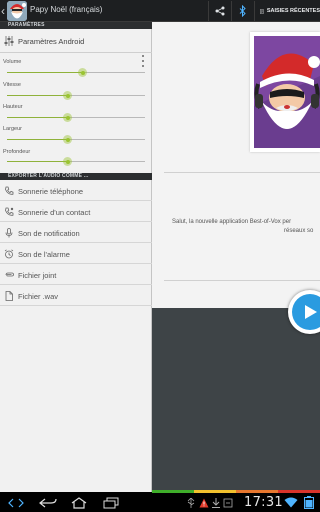 This screenshot has height=512, width=320. Describe the element at coordinates (51, 41) in the screenshot. I see `android-settings-label: Paramètres Android` at that location.